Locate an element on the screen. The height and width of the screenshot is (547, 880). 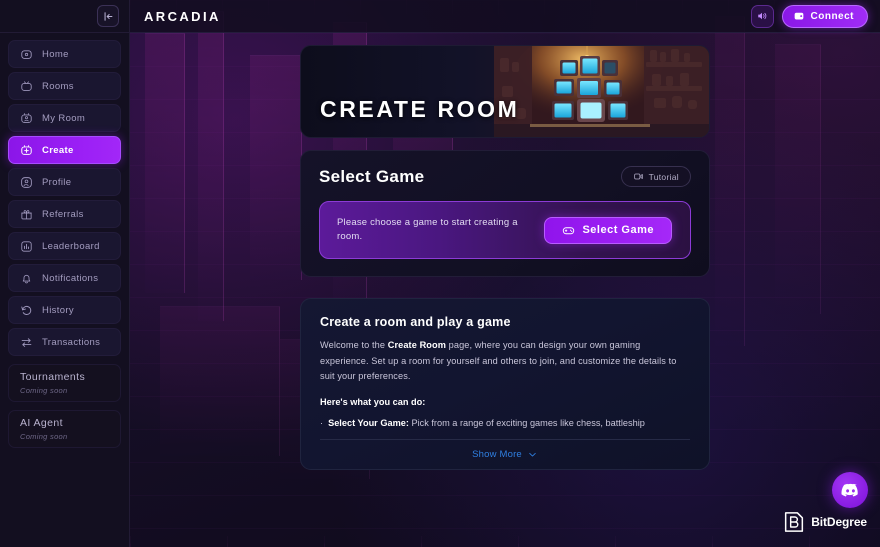
gift-icon is located at coordinates (26, 214).